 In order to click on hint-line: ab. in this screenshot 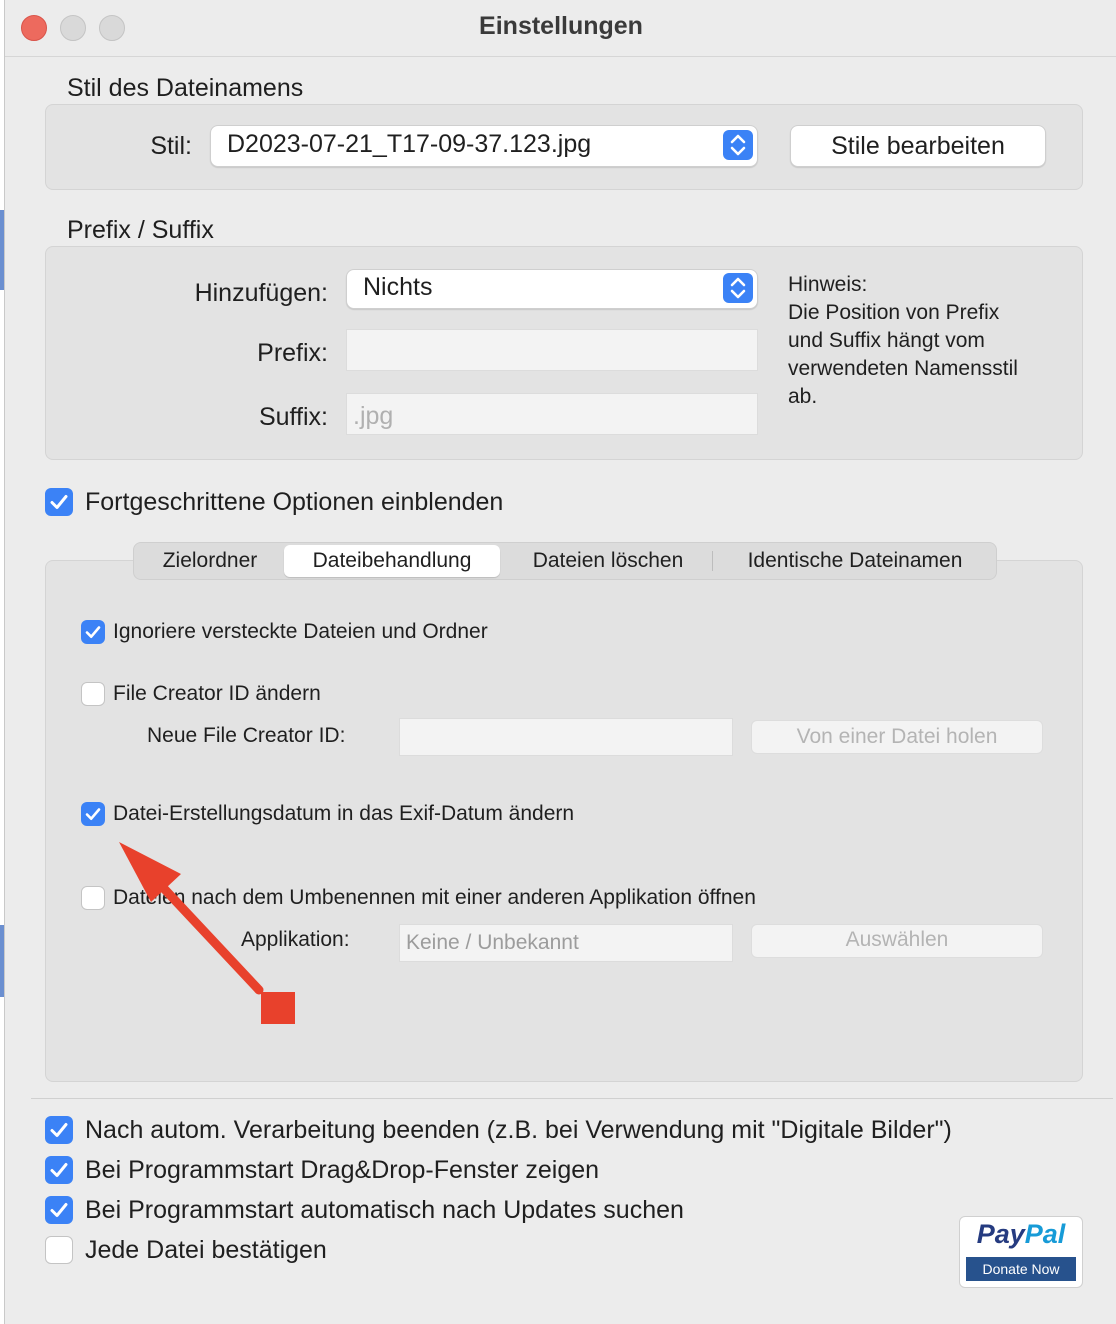, I will do `click(803, 396)`.